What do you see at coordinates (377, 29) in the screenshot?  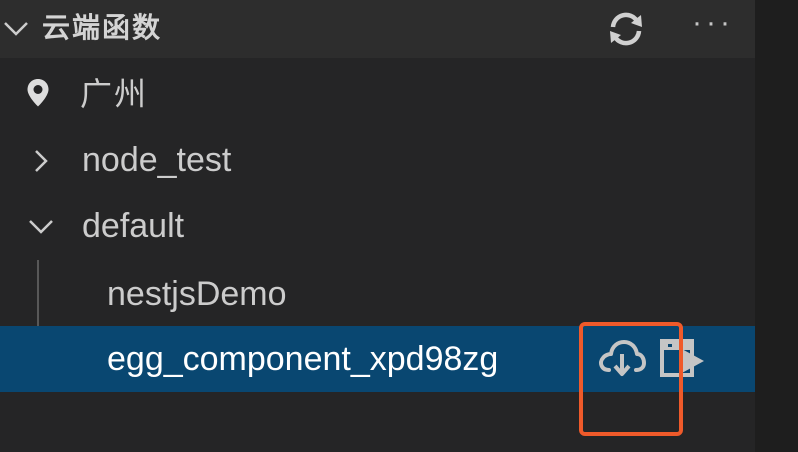 I see `section-header: 云端函数 ···` at bounding box center [377, 29].